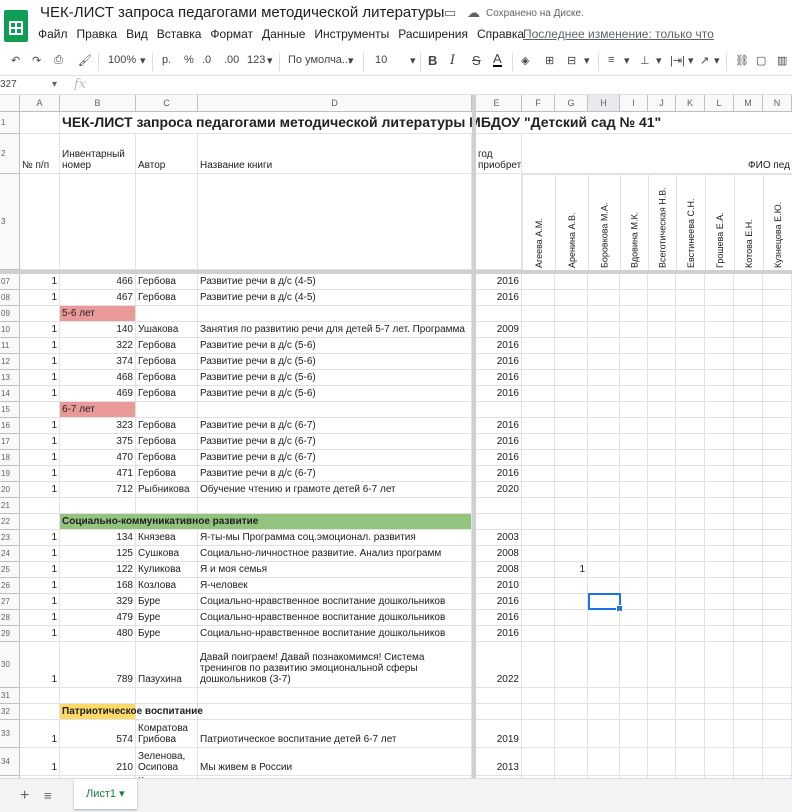  Describe the element at coordinates (10, 282) in the screenshot. I see `row-header: 07` at that location.